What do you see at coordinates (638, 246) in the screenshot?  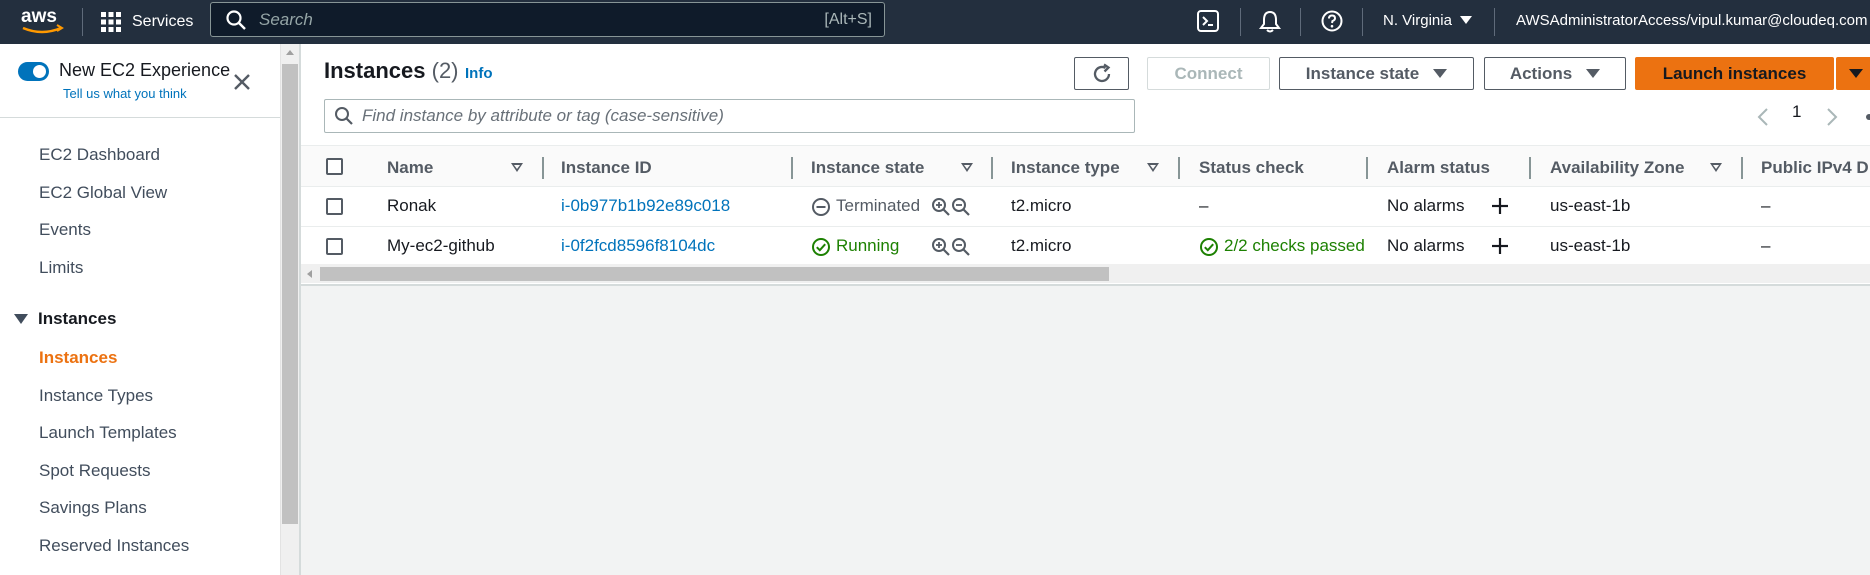 I see `cell-instance-id: i-0f2fcd8596f8104dc` at bounding box center [638, 246].